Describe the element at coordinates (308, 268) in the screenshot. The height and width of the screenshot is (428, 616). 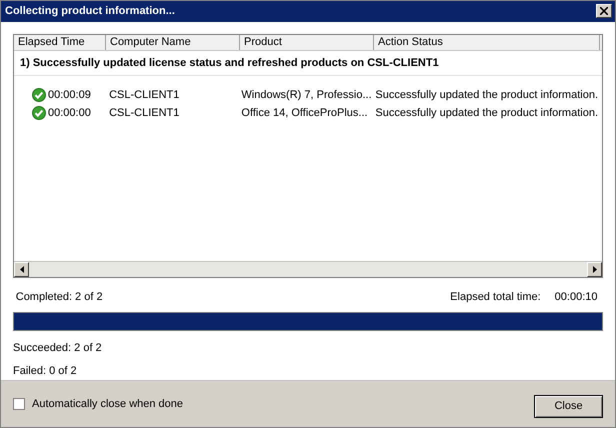
I see `horizontal-scrollbar` at that location.